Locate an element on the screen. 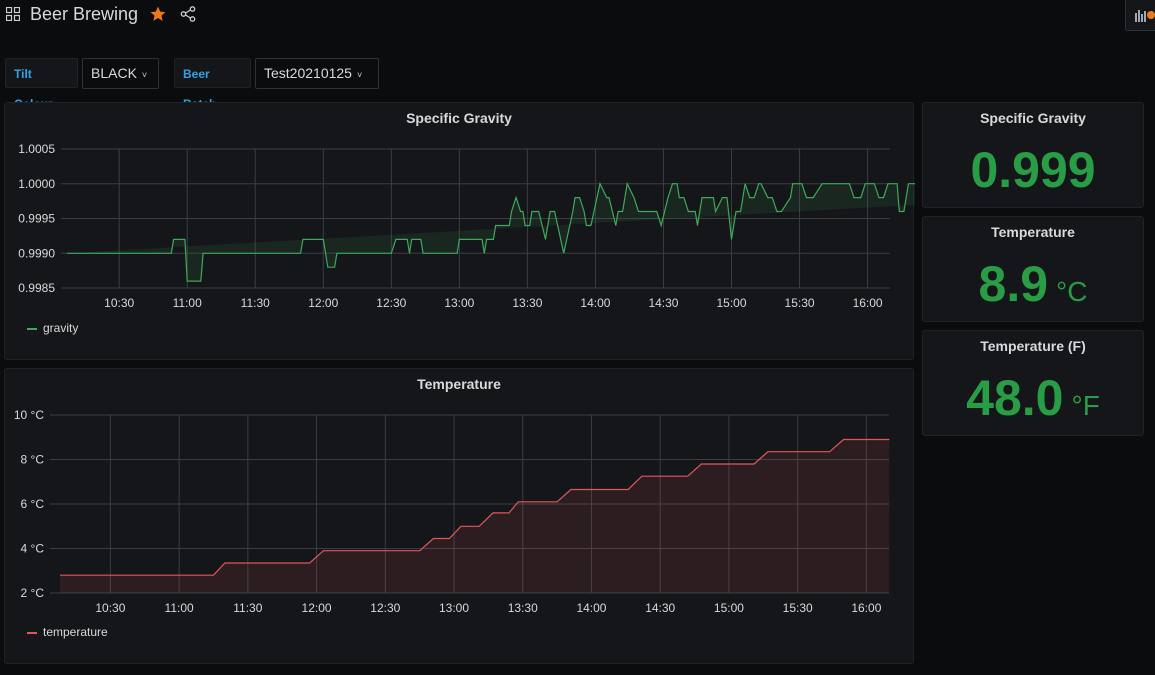  legend-label: gravity is located at coordinates (61, 328).